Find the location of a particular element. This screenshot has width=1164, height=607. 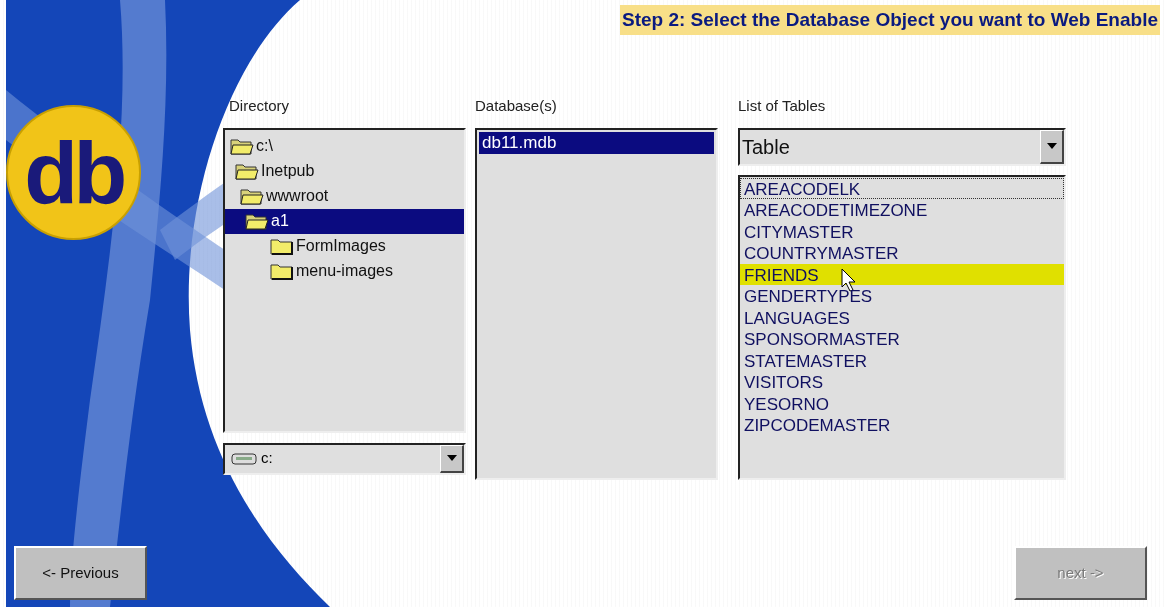

table-item: VISITORS is located at coordinates (902, 382).